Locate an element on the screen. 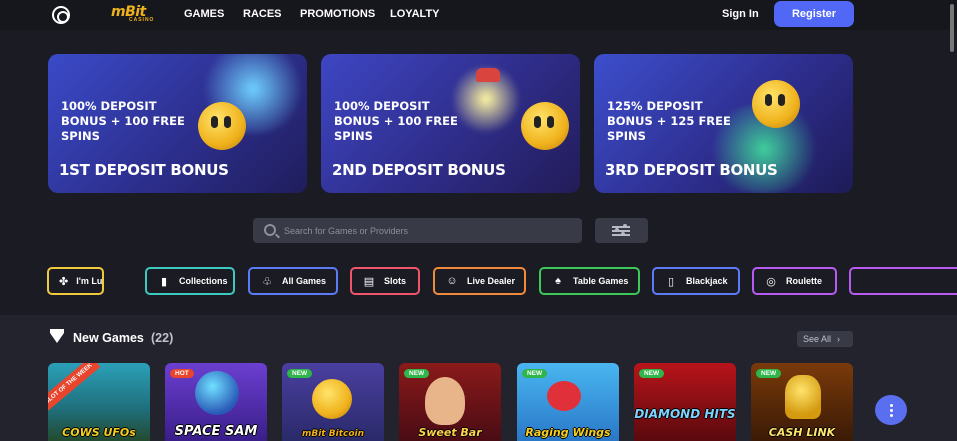 The image size is (957, 441). game-card-mbit: NEW mBit Bitcoin is located at coordinates (333, 402).